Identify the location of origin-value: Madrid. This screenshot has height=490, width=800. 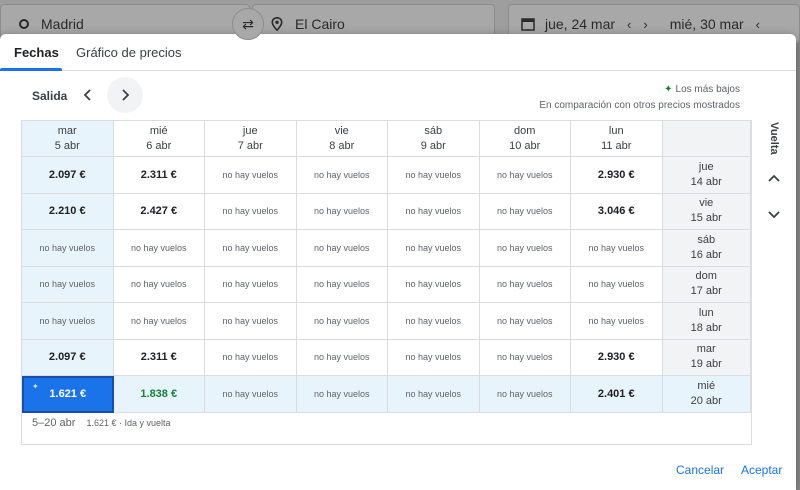
(62, 24).